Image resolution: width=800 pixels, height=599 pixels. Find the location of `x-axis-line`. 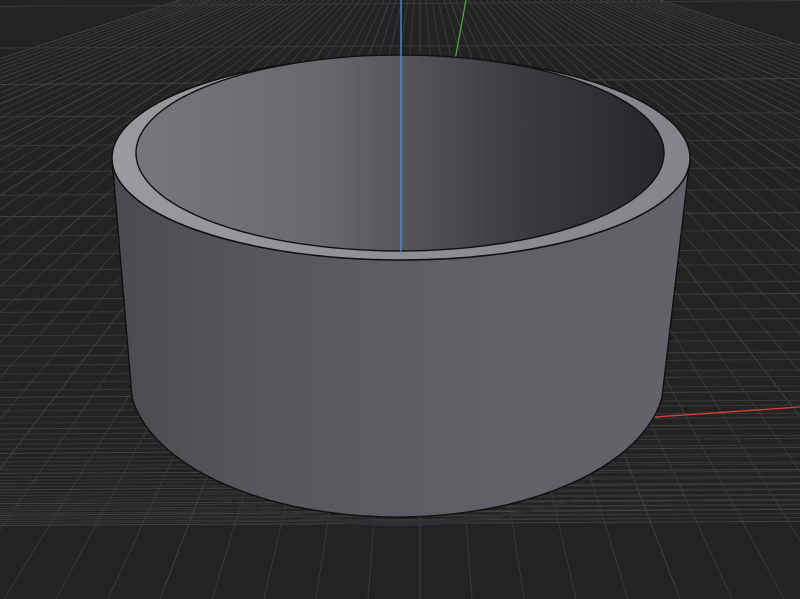

x-axis-line is located at coordinates (719, 412).